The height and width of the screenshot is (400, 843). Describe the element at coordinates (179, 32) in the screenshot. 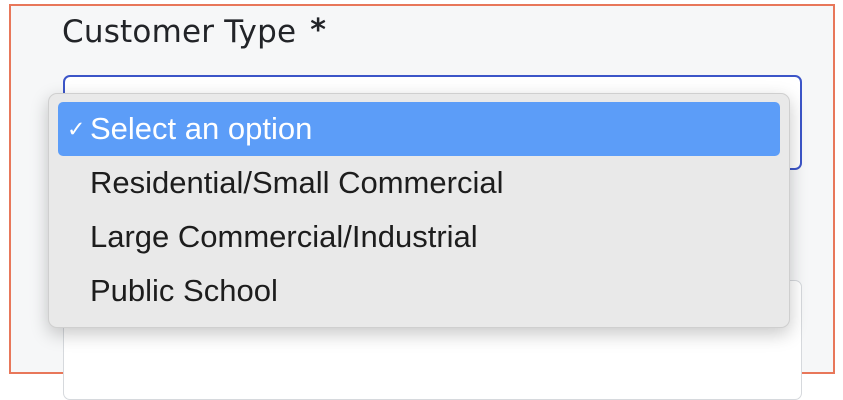

I see `customer-type-label-text: Customer Type` at that location.